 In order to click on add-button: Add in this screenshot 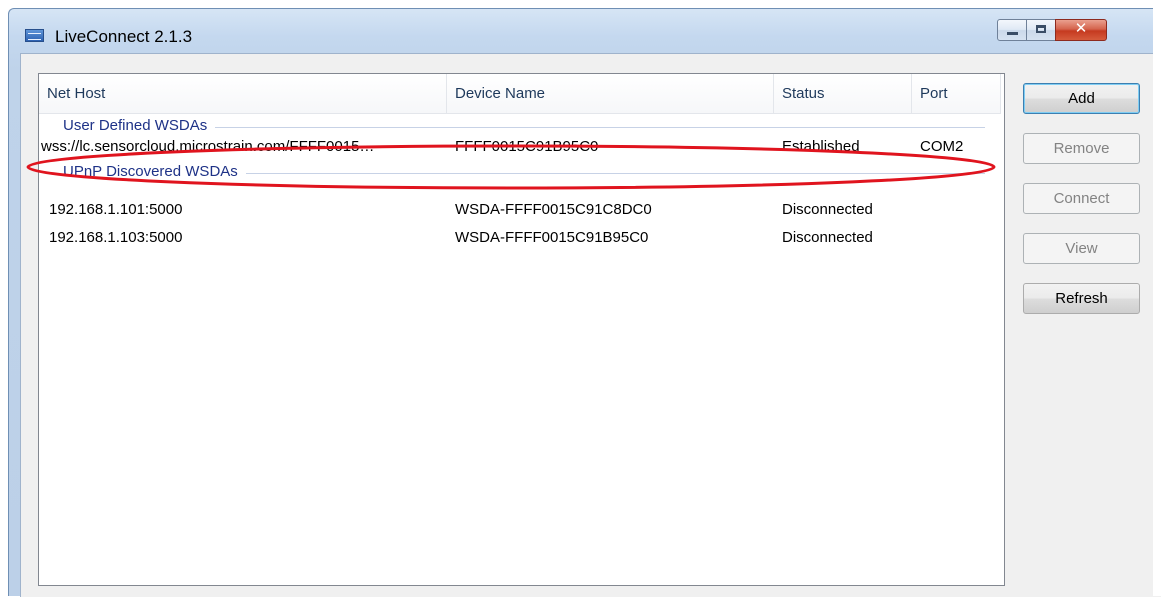, I will do `click(1081, 98)`.